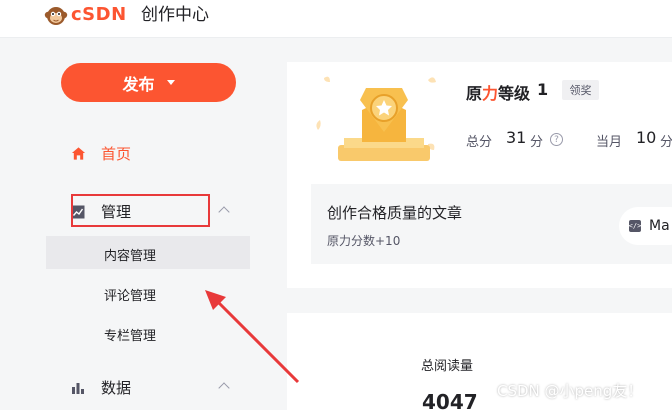 The width and height of the screenshot is (672, 410). I want to click on watermark: CSDN @小peng友！, so click(570, 391).